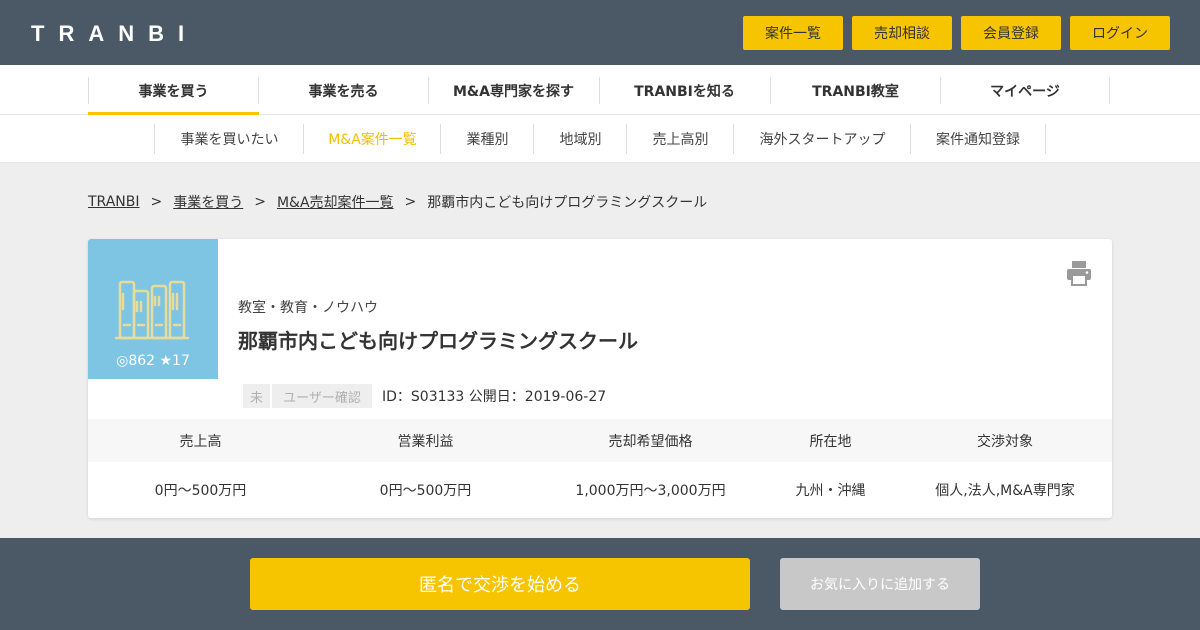  I want to click on login-button: ログイン, so click(1120, 33).